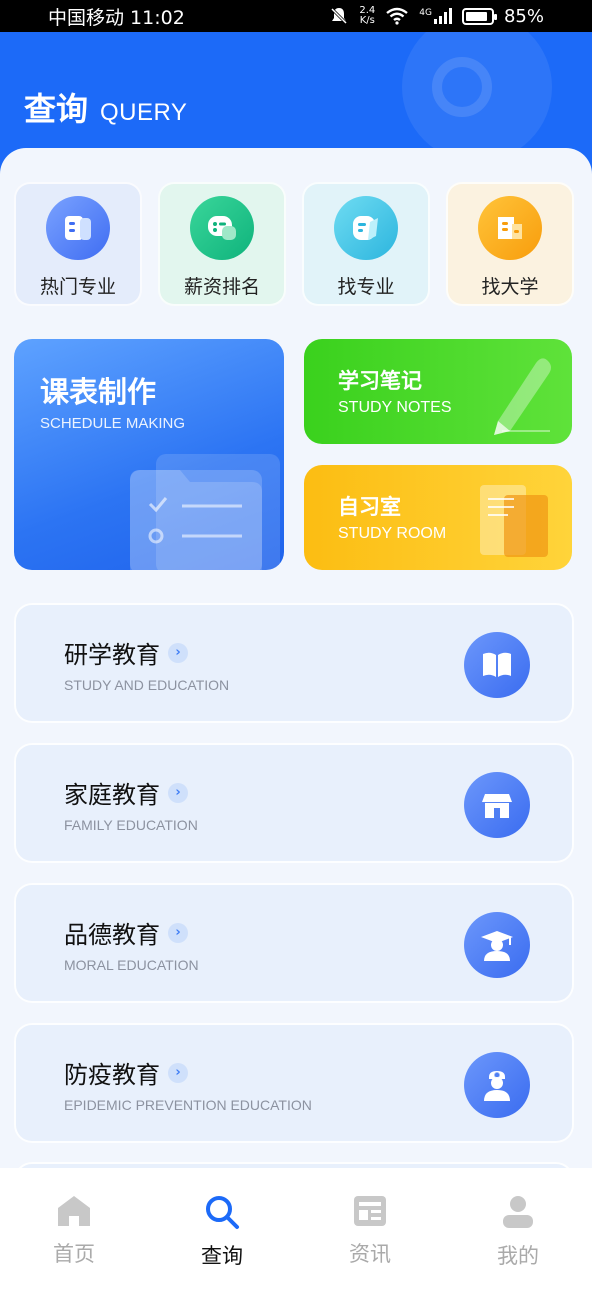 The height and width of the screenshot is (1291, 592). I want to click on book-illustration-icon, so click(514, 521).